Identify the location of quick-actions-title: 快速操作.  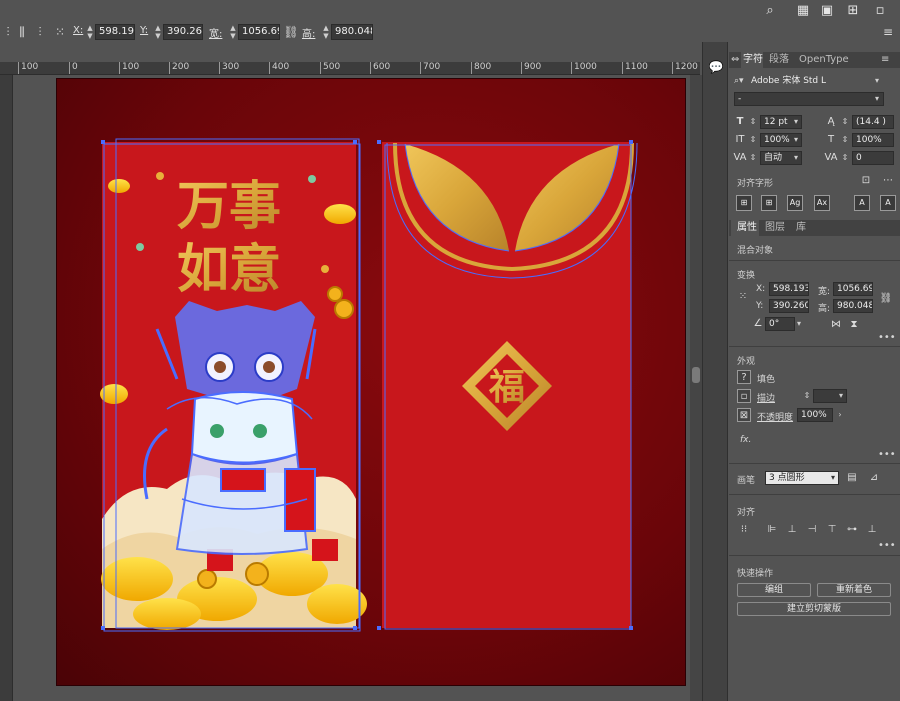
(755, 574).